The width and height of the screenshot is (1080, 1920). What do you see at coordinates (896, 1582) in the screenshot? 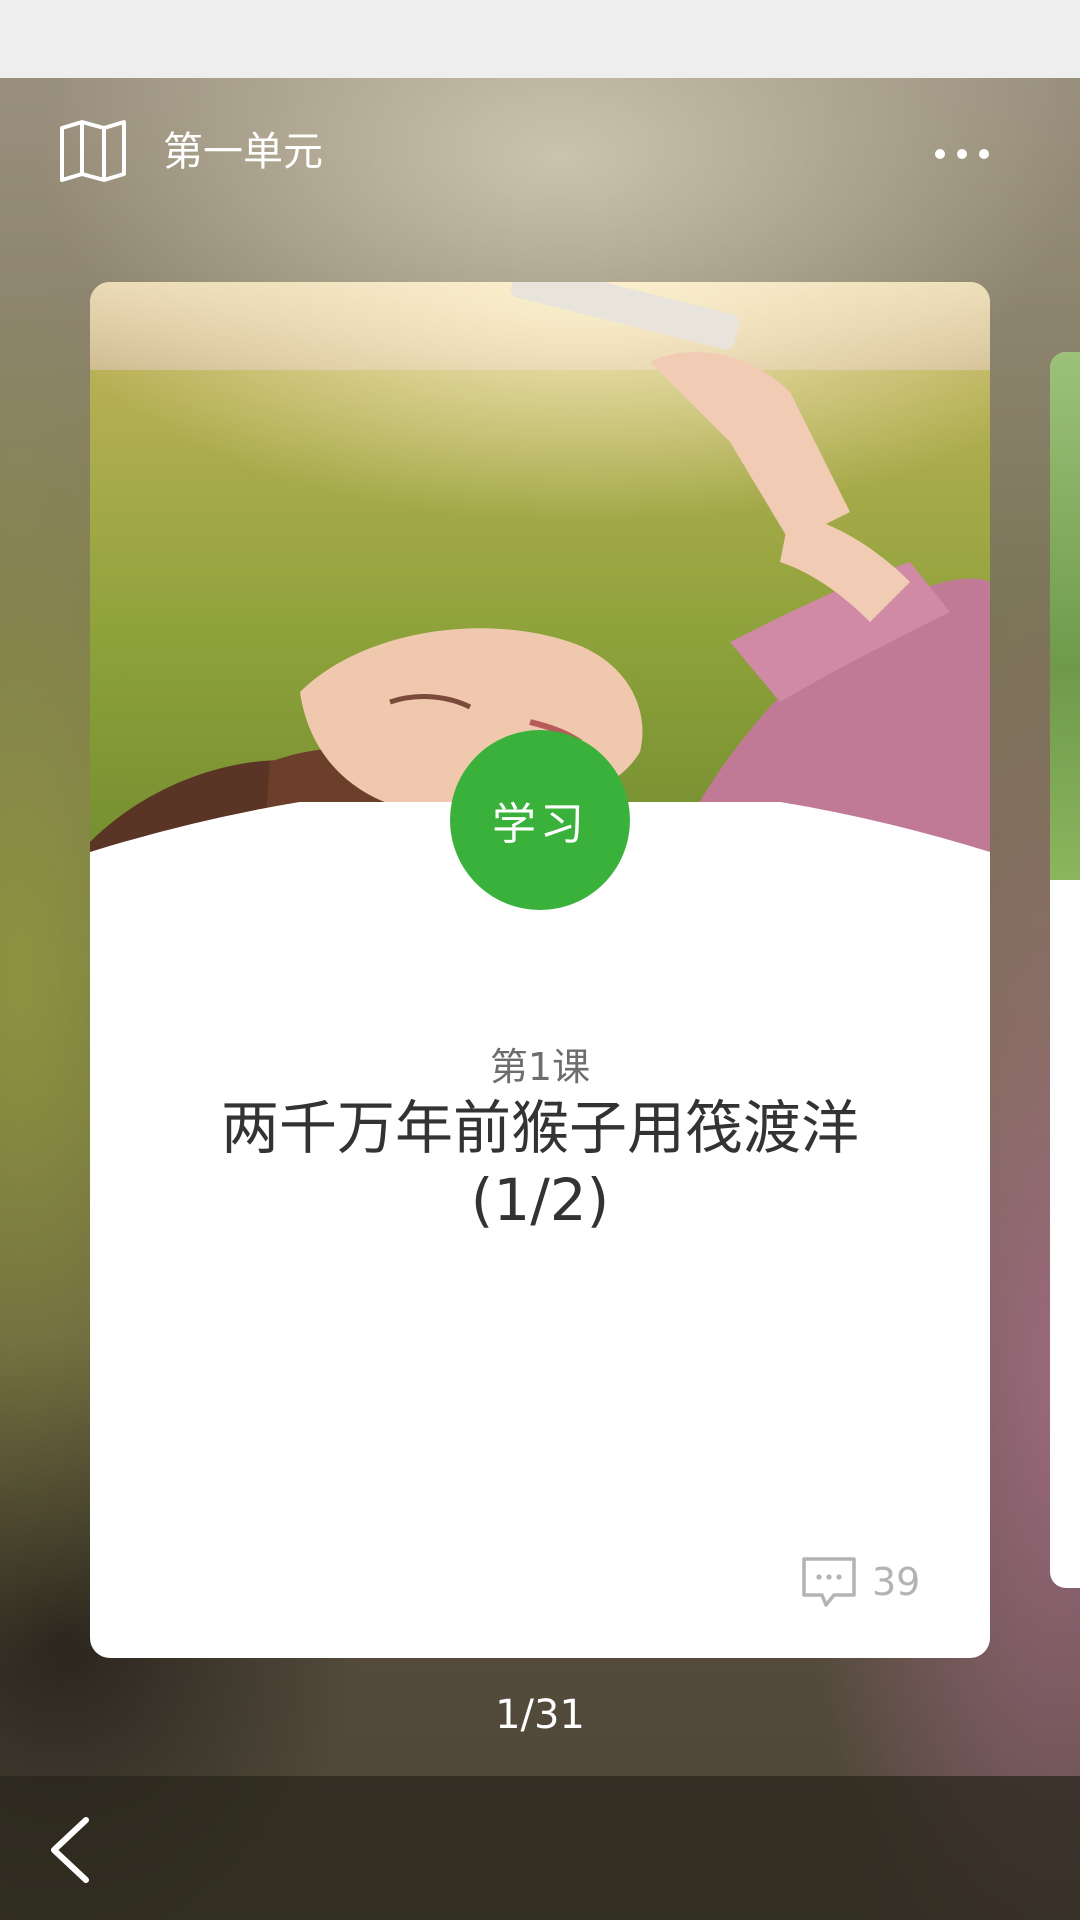
I see `comment-count: 39` at bounding box center [896, 1582].